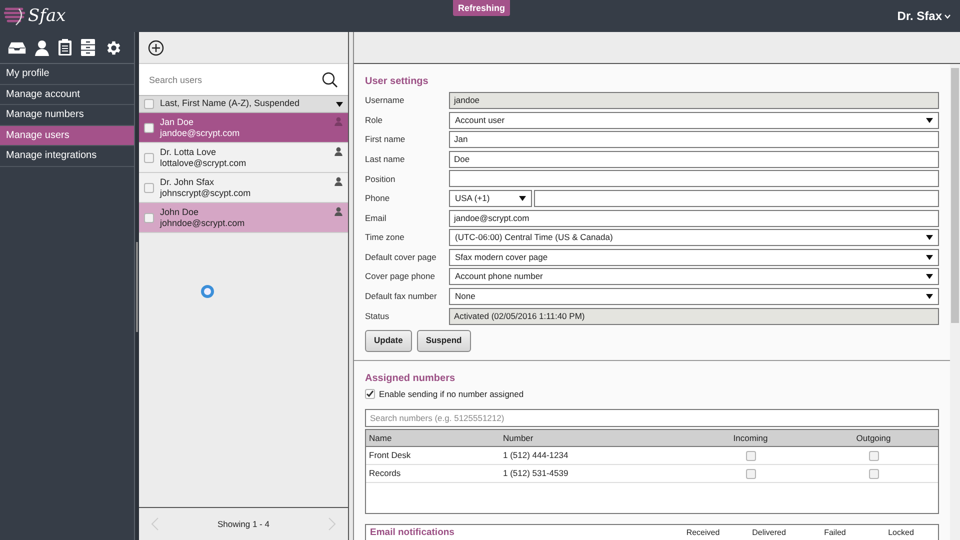 This screenshot has width=960, height=540. Describe the element at coordinates (67, 136) in the screenshot. I see `sidebar-item: Manage users` at that location.